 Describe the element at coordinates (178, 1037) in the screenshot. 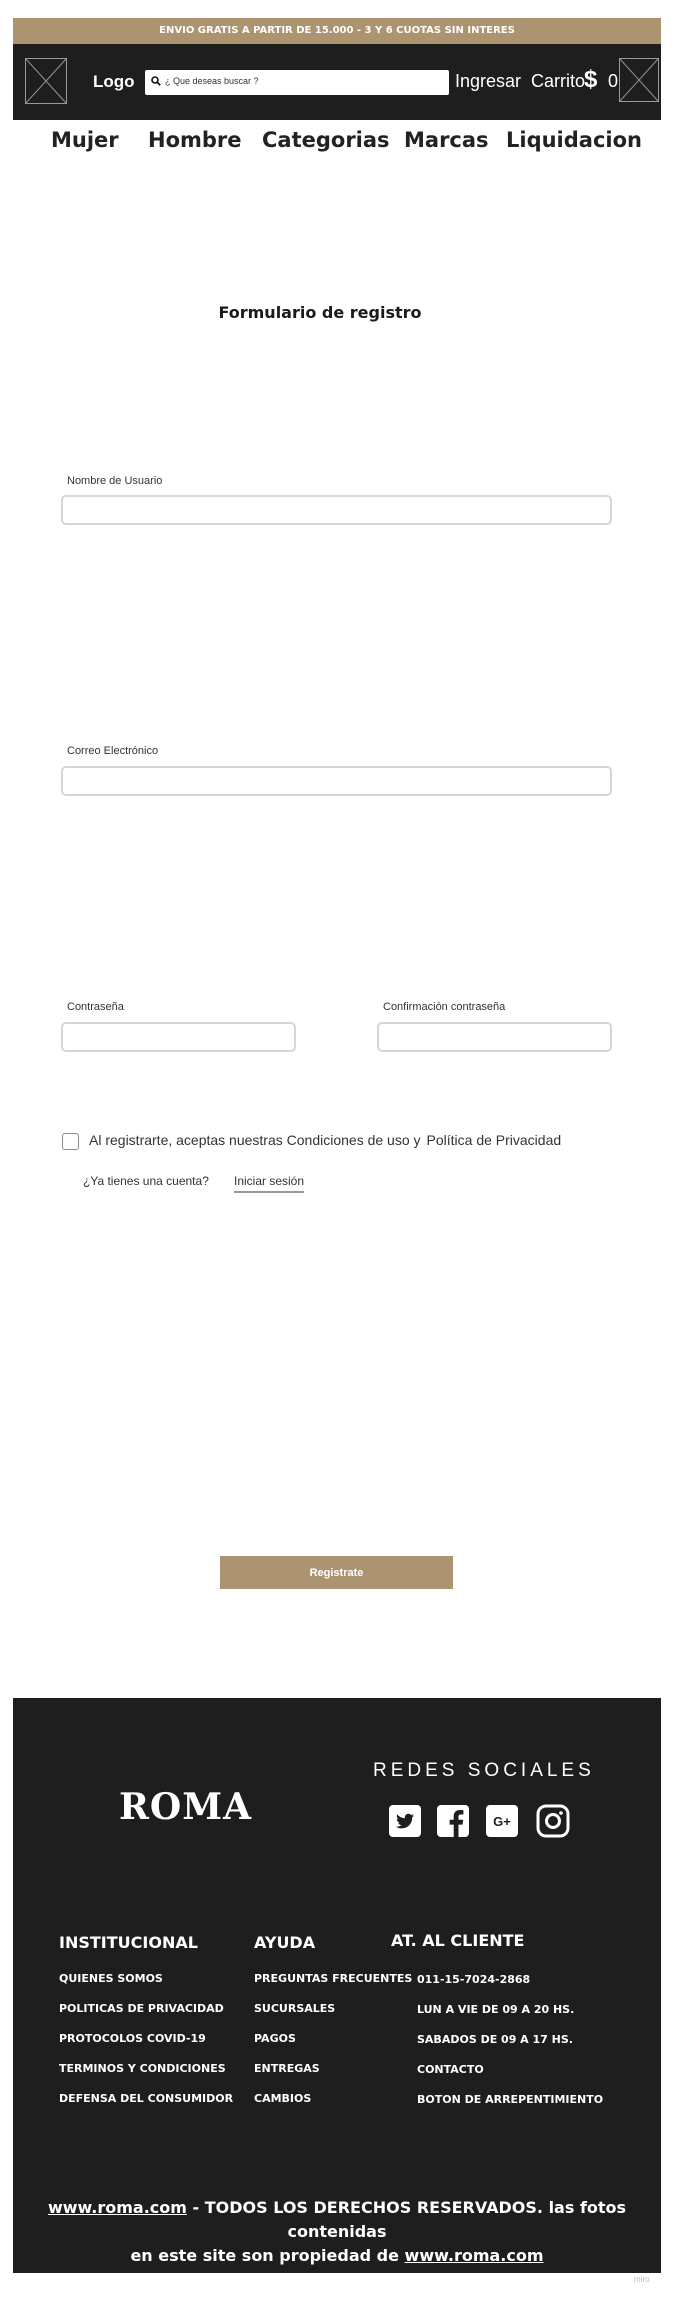

I see `password-field` at that location.